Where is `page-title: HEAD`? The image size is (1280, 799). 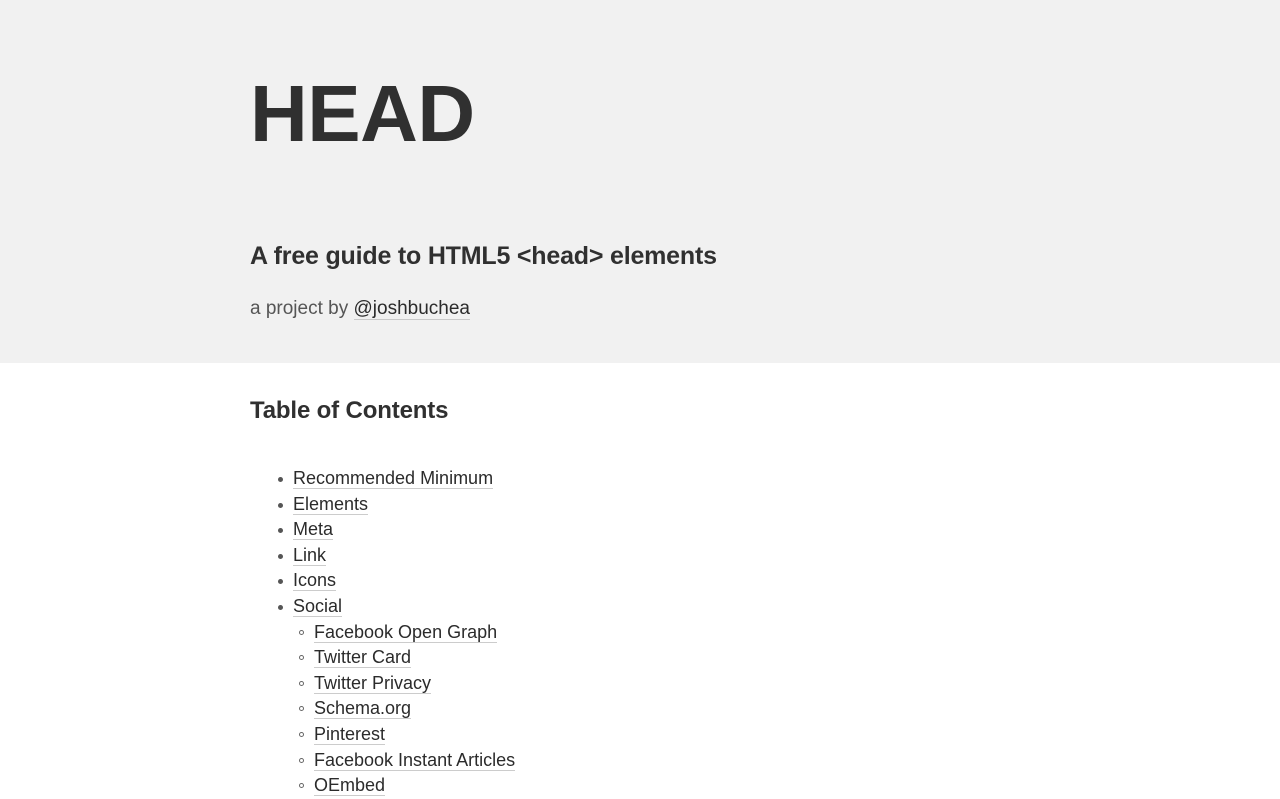
page-title: HEAD is located at coordinates (362, 113).